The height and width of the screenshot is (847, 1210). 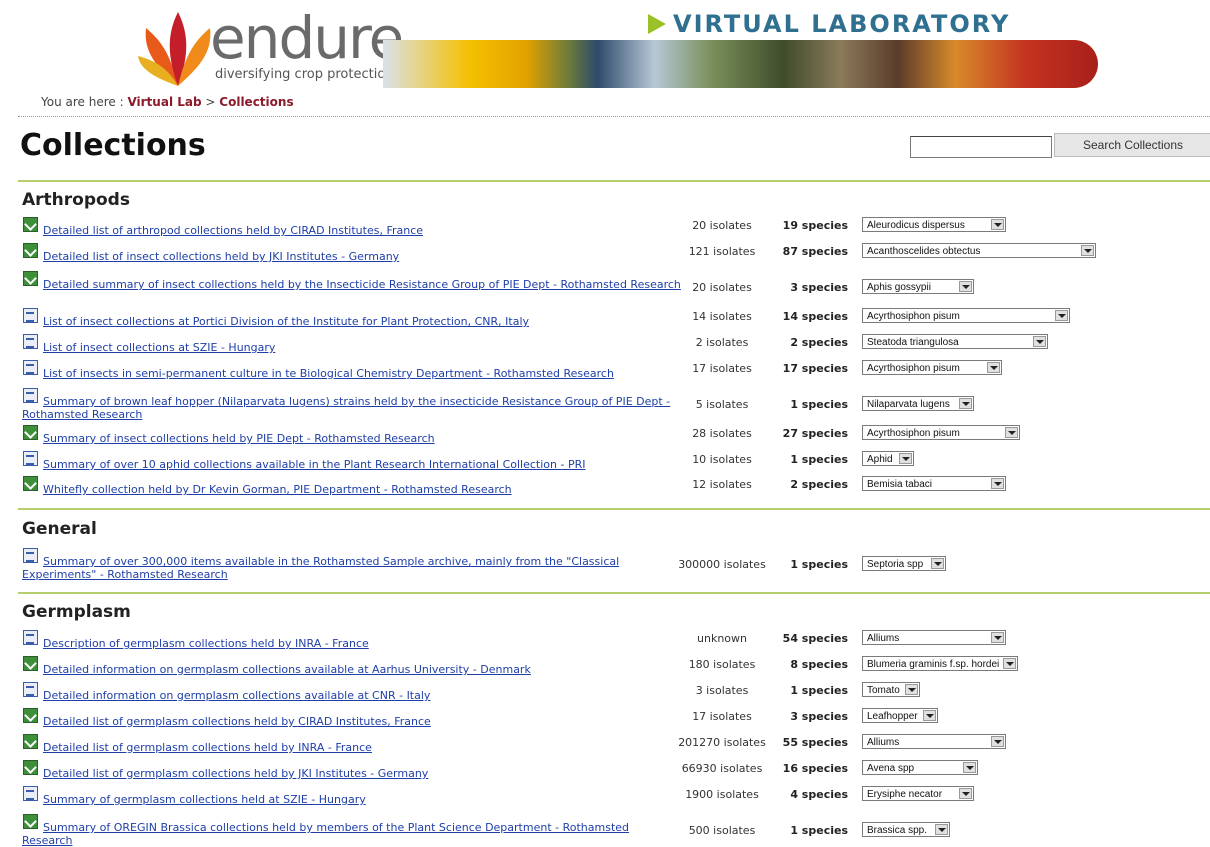 What do you see at coordinates (82, 102) in the screenshot?
I see `breadcrumb-prefix: You are here :` at bounding box center [82, 102].